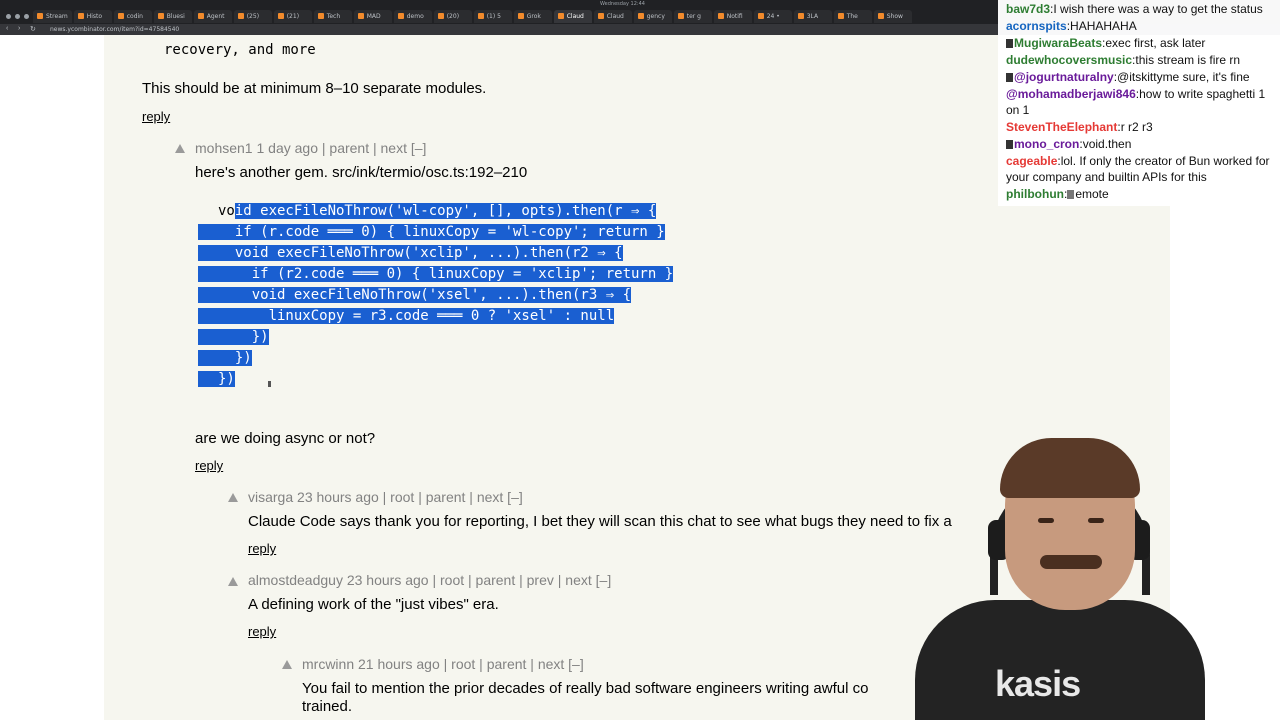  I want to click on browser-tab: (1) 5, so click(492, 16).